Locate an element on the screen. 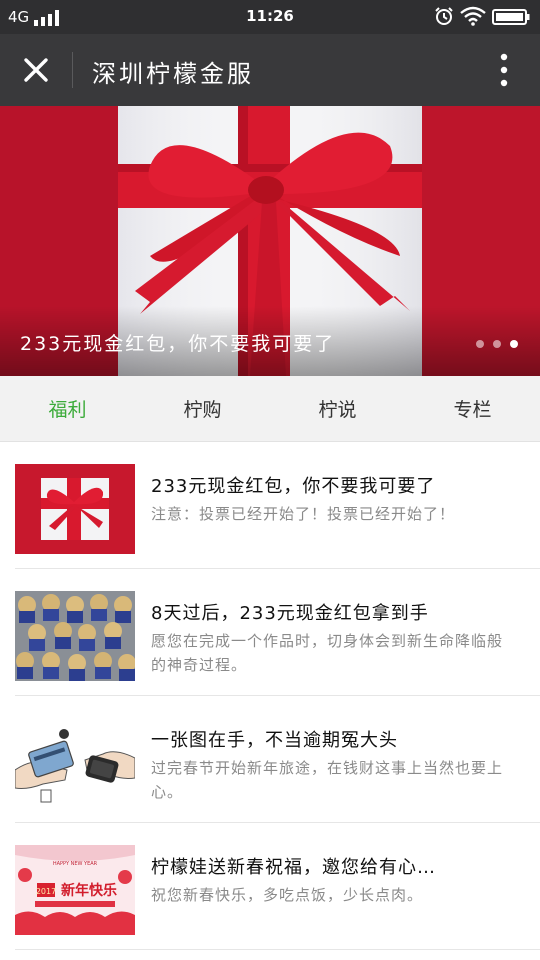 The image size is (540, 960). more-options-icon is located at coordinates (504, 70).